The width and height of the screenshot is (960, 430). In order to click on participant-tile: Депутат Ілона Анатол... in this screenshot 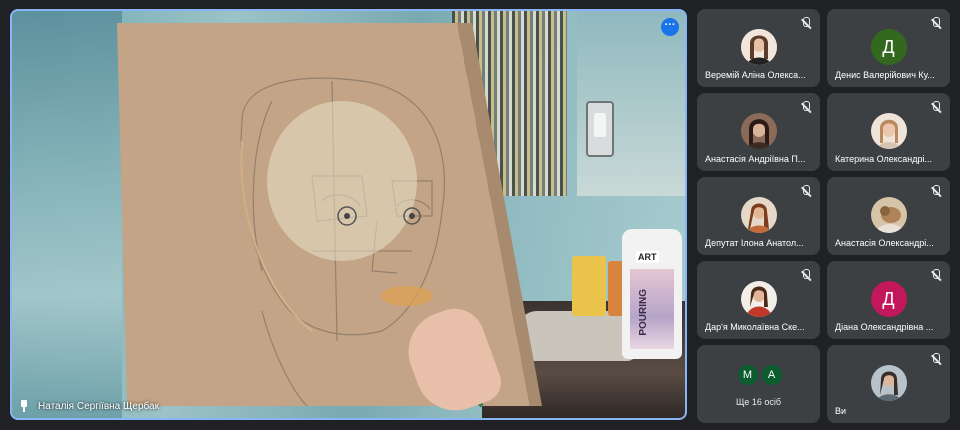, I will do `click(758, 216)`.